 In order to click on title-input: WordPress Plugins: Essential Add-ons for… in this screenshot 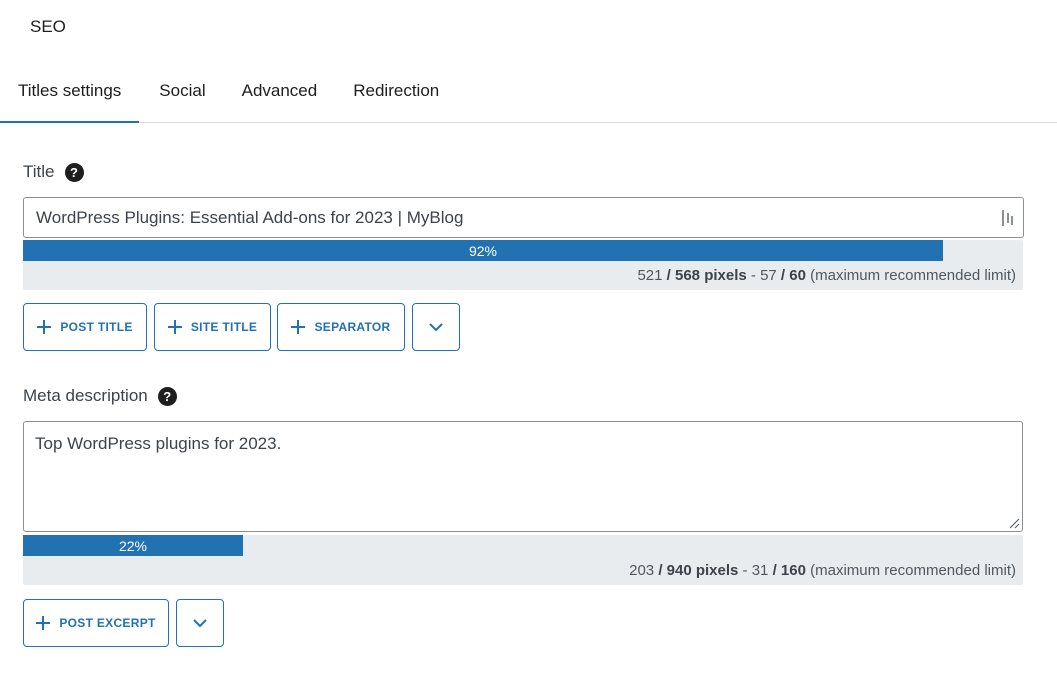, I will do `click(523, 217)`.